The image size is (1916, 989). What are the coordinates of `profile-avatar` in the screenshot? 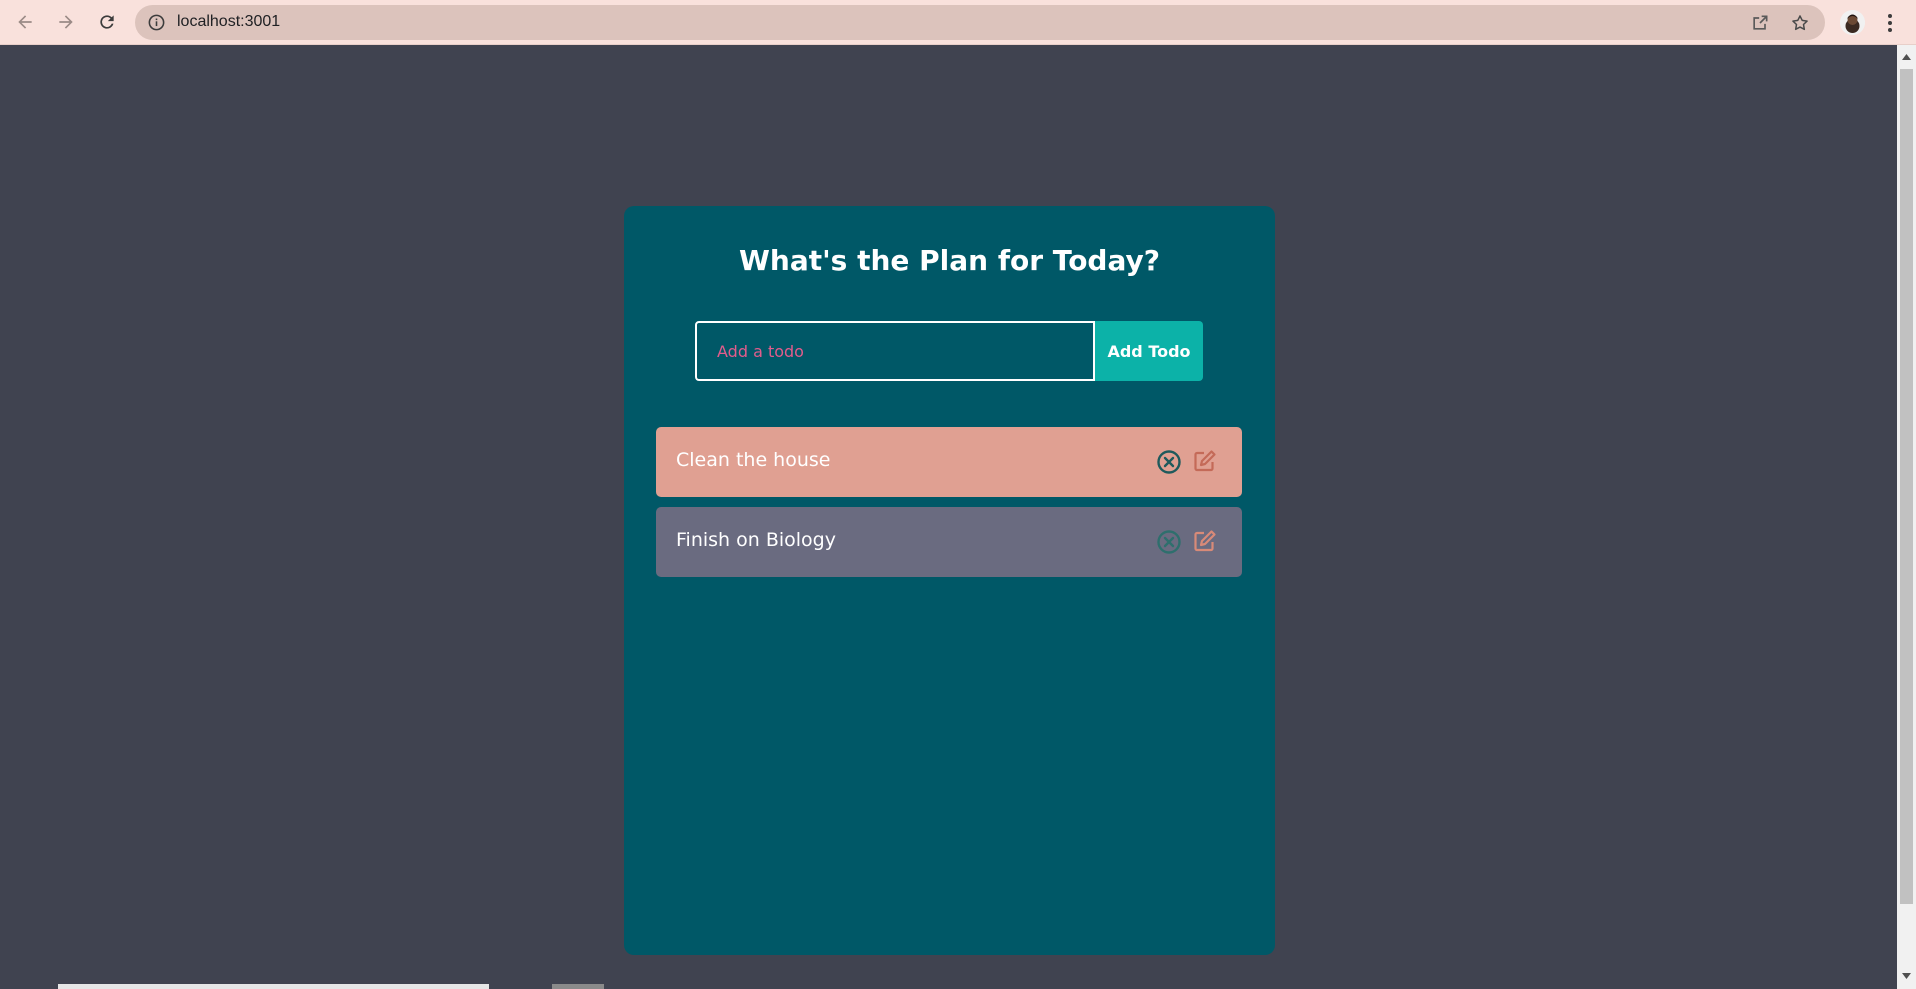 It's located at (1852, 22).